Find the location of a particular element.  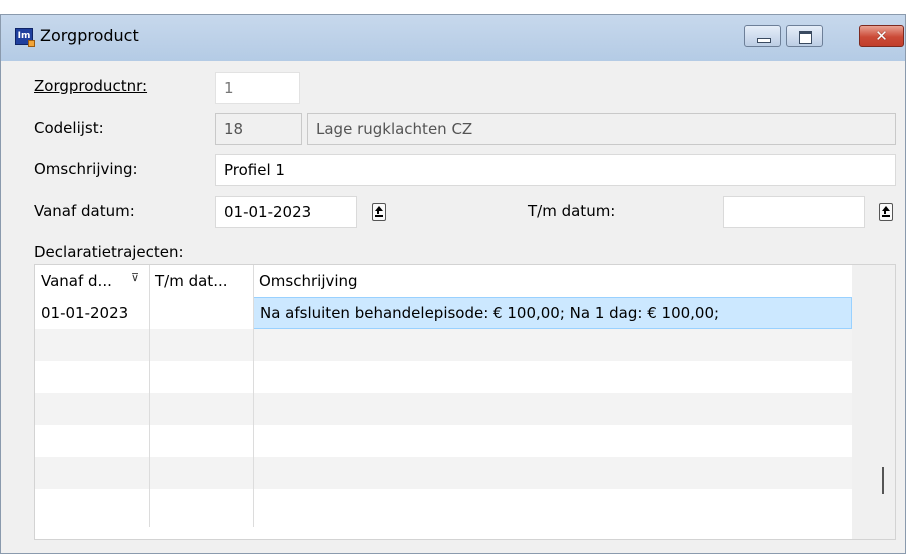

vanaf-datum-field: 01-01-2023 is located at coordinates (286, 212).